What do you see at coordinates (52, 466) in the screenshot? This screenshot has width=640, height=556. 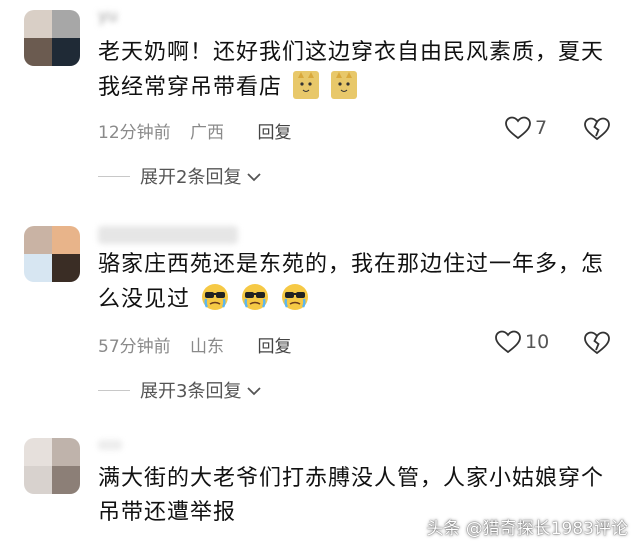 I see `avatar` at bounding box center [52, 466].